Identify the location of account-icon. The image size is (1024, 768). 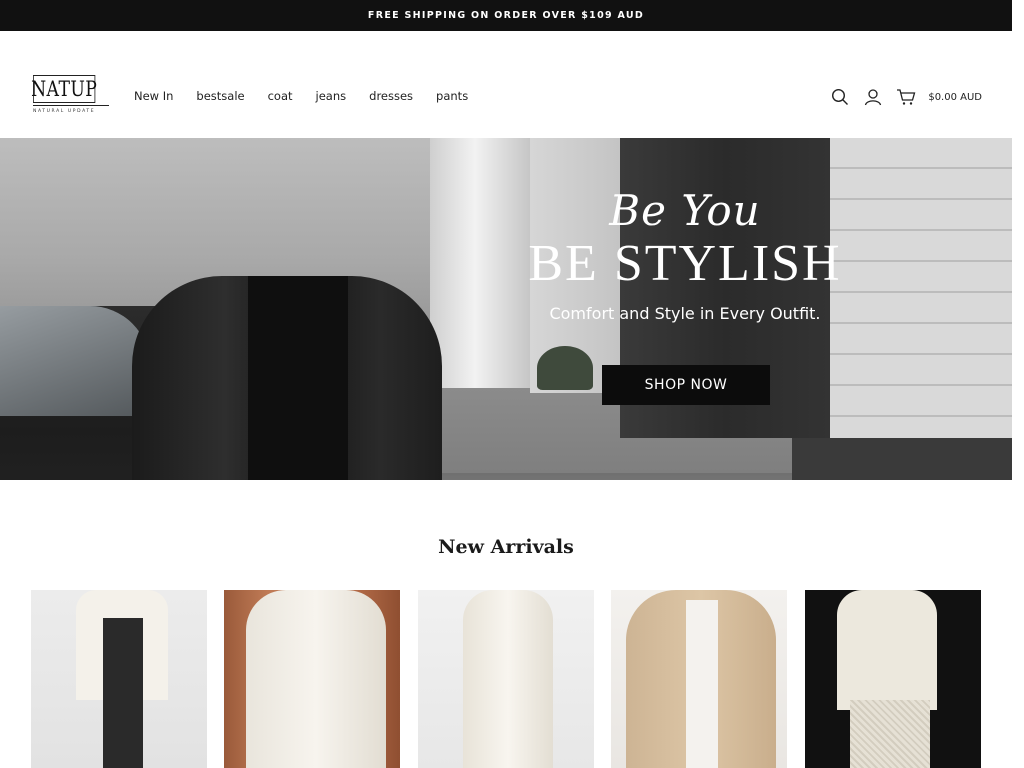
(873, 97).